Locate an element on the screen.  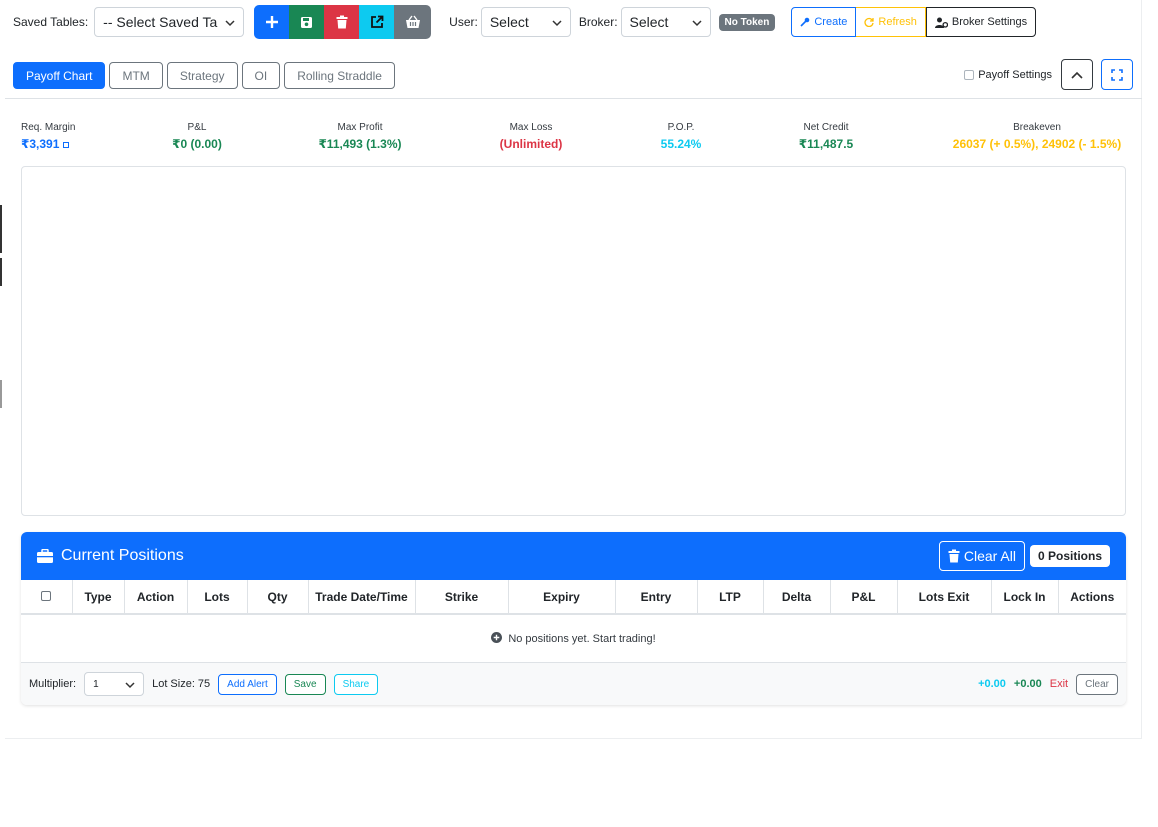
stat-pop: P.O.P. 55.24% is located at coordinates (681, 136).